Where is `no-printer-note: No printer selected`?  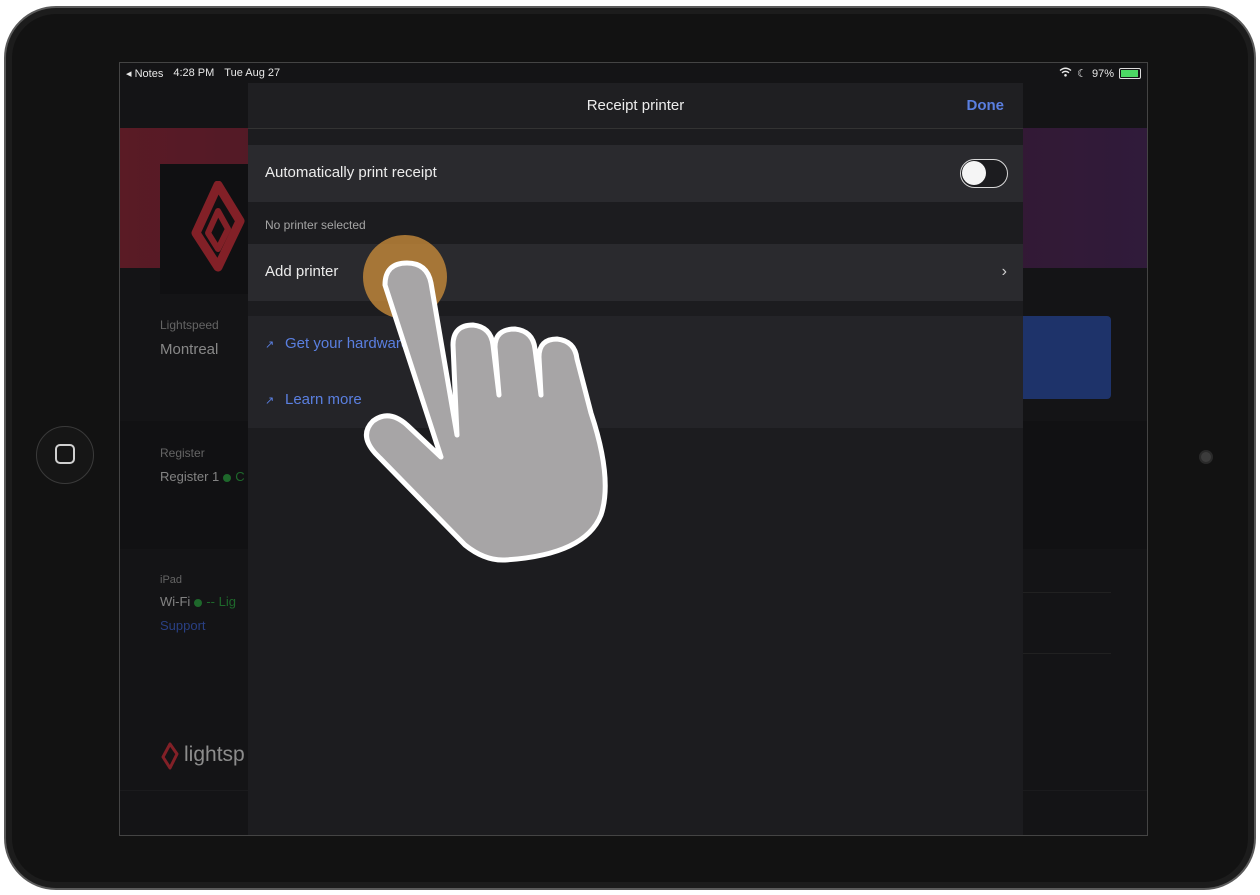 no-printer-note: No printer selected is located at coordinates (315, 225).